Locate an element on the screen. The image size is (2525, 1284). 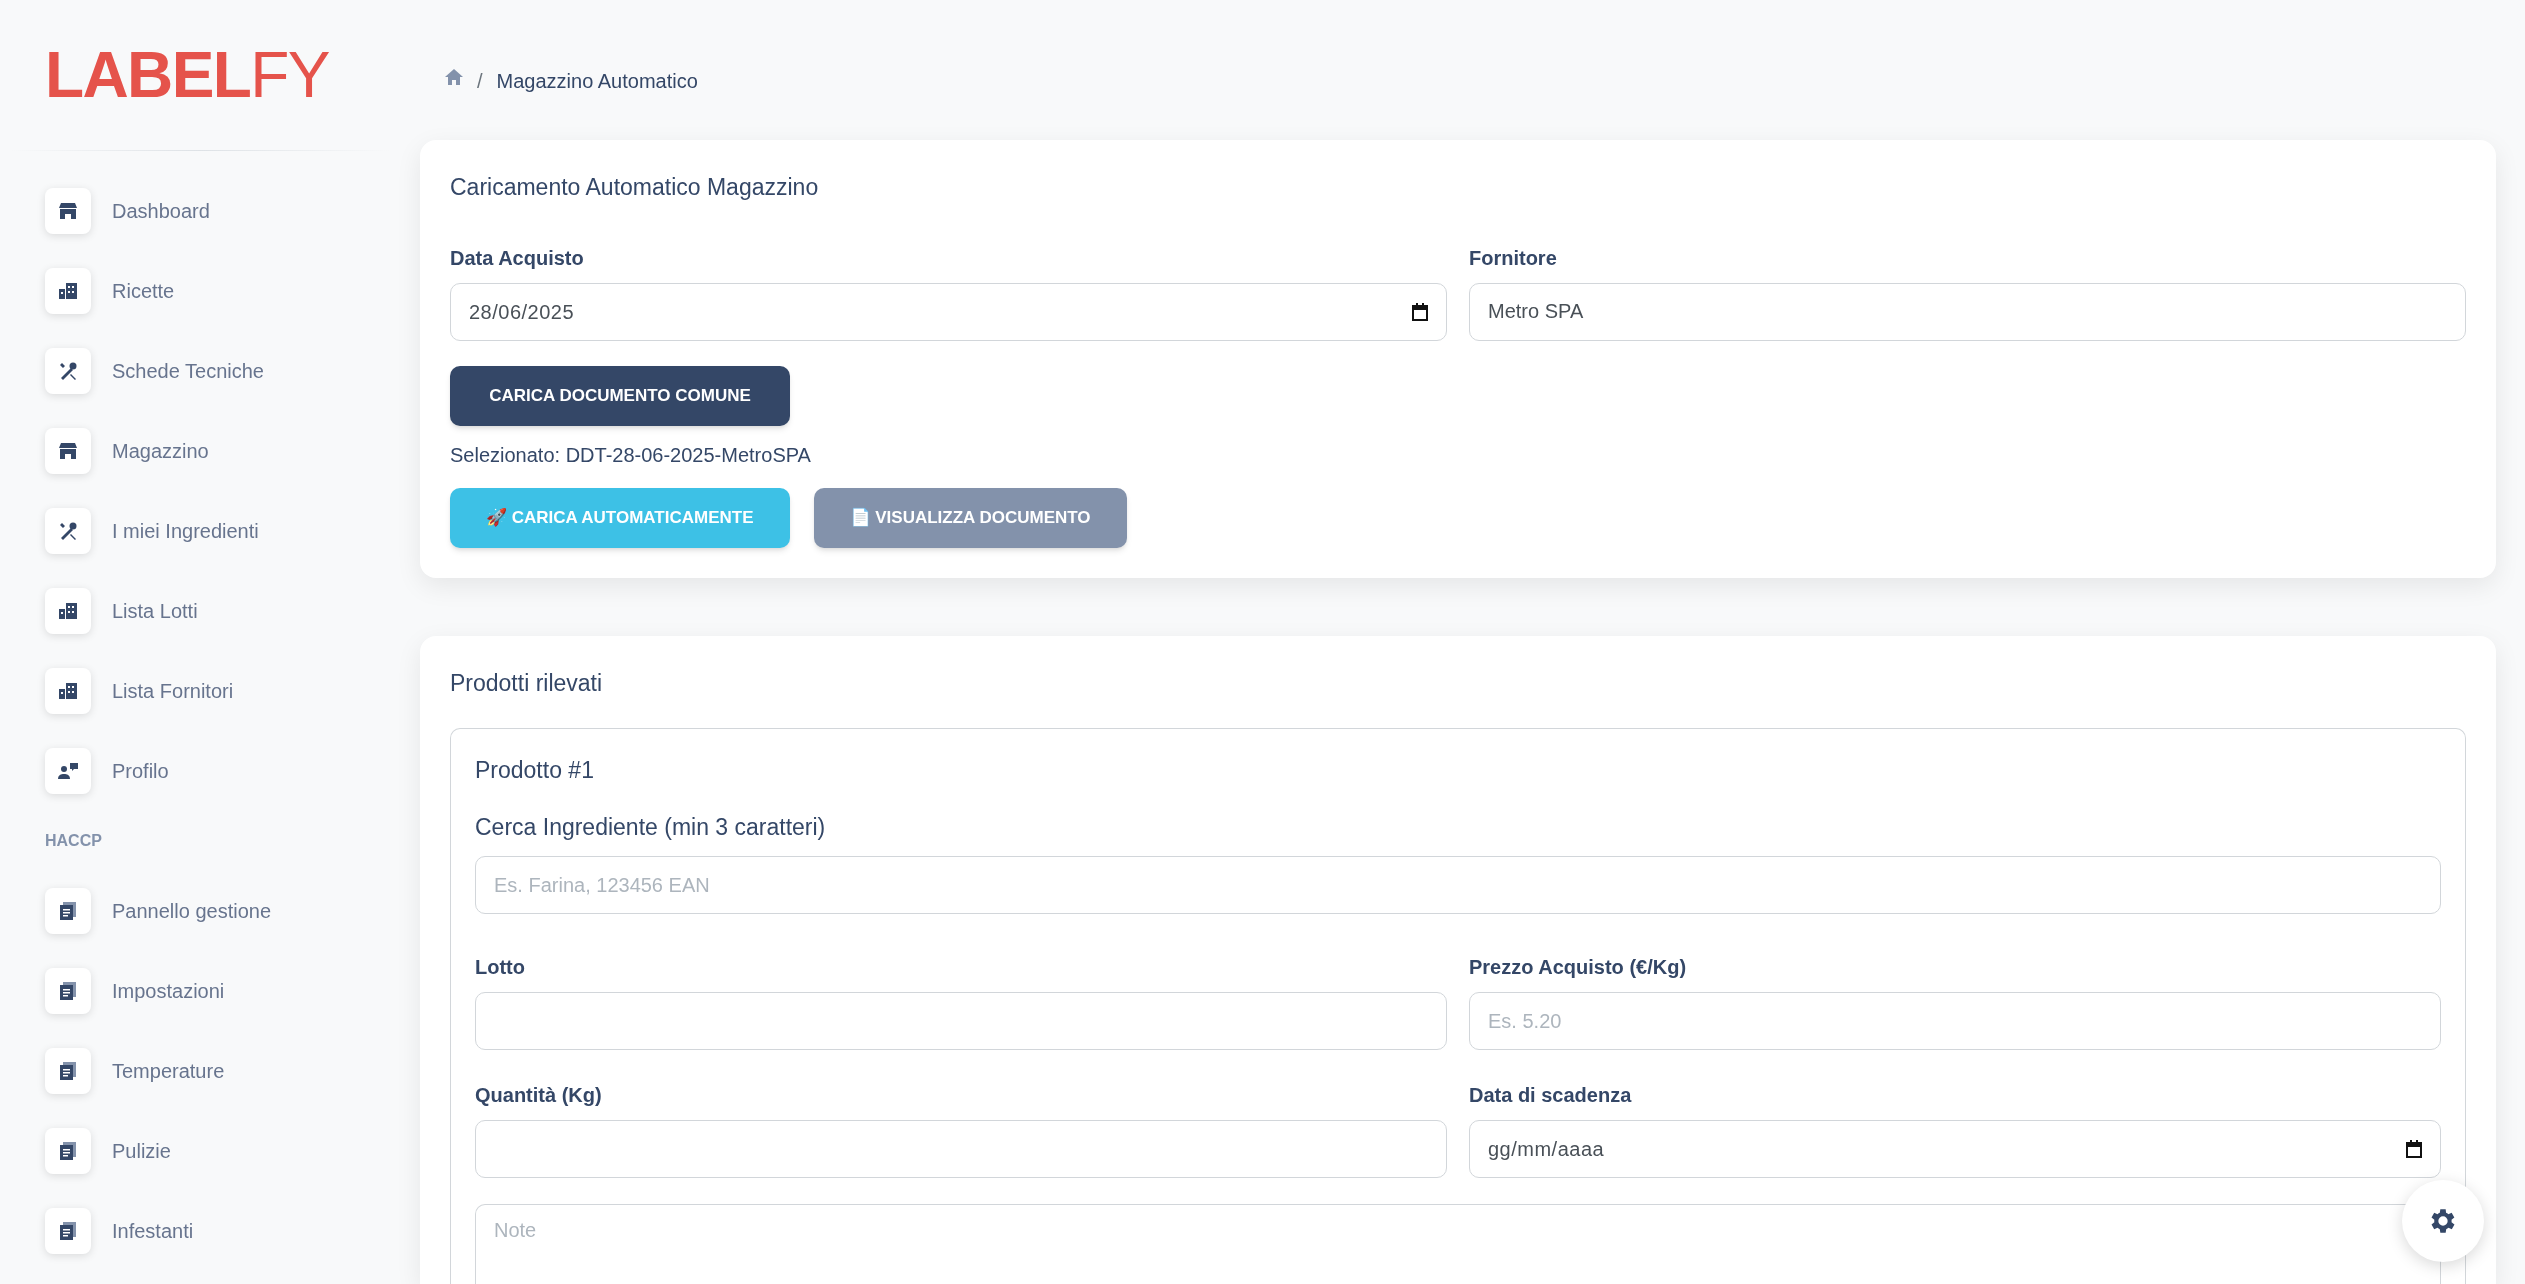
field-label: Fornitore is located at coordinates (1513, 258).